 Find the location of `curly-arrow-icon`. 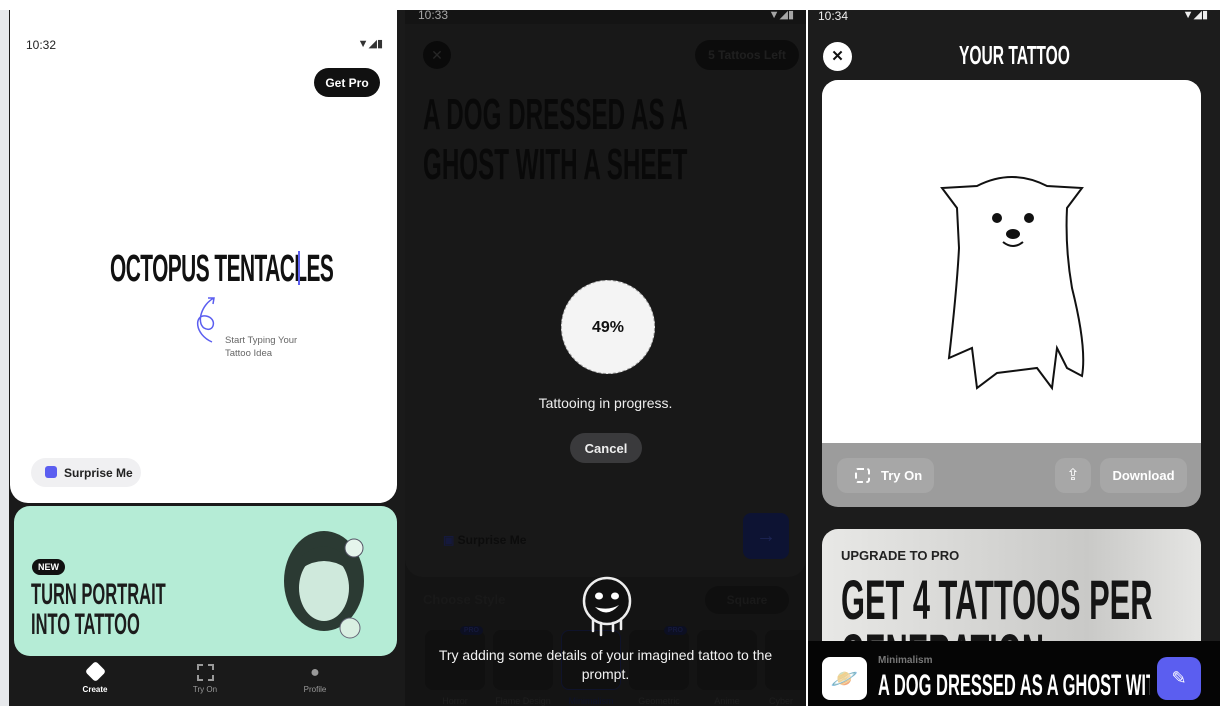

curly-arrow-icon is located at coordinates (206, 320).